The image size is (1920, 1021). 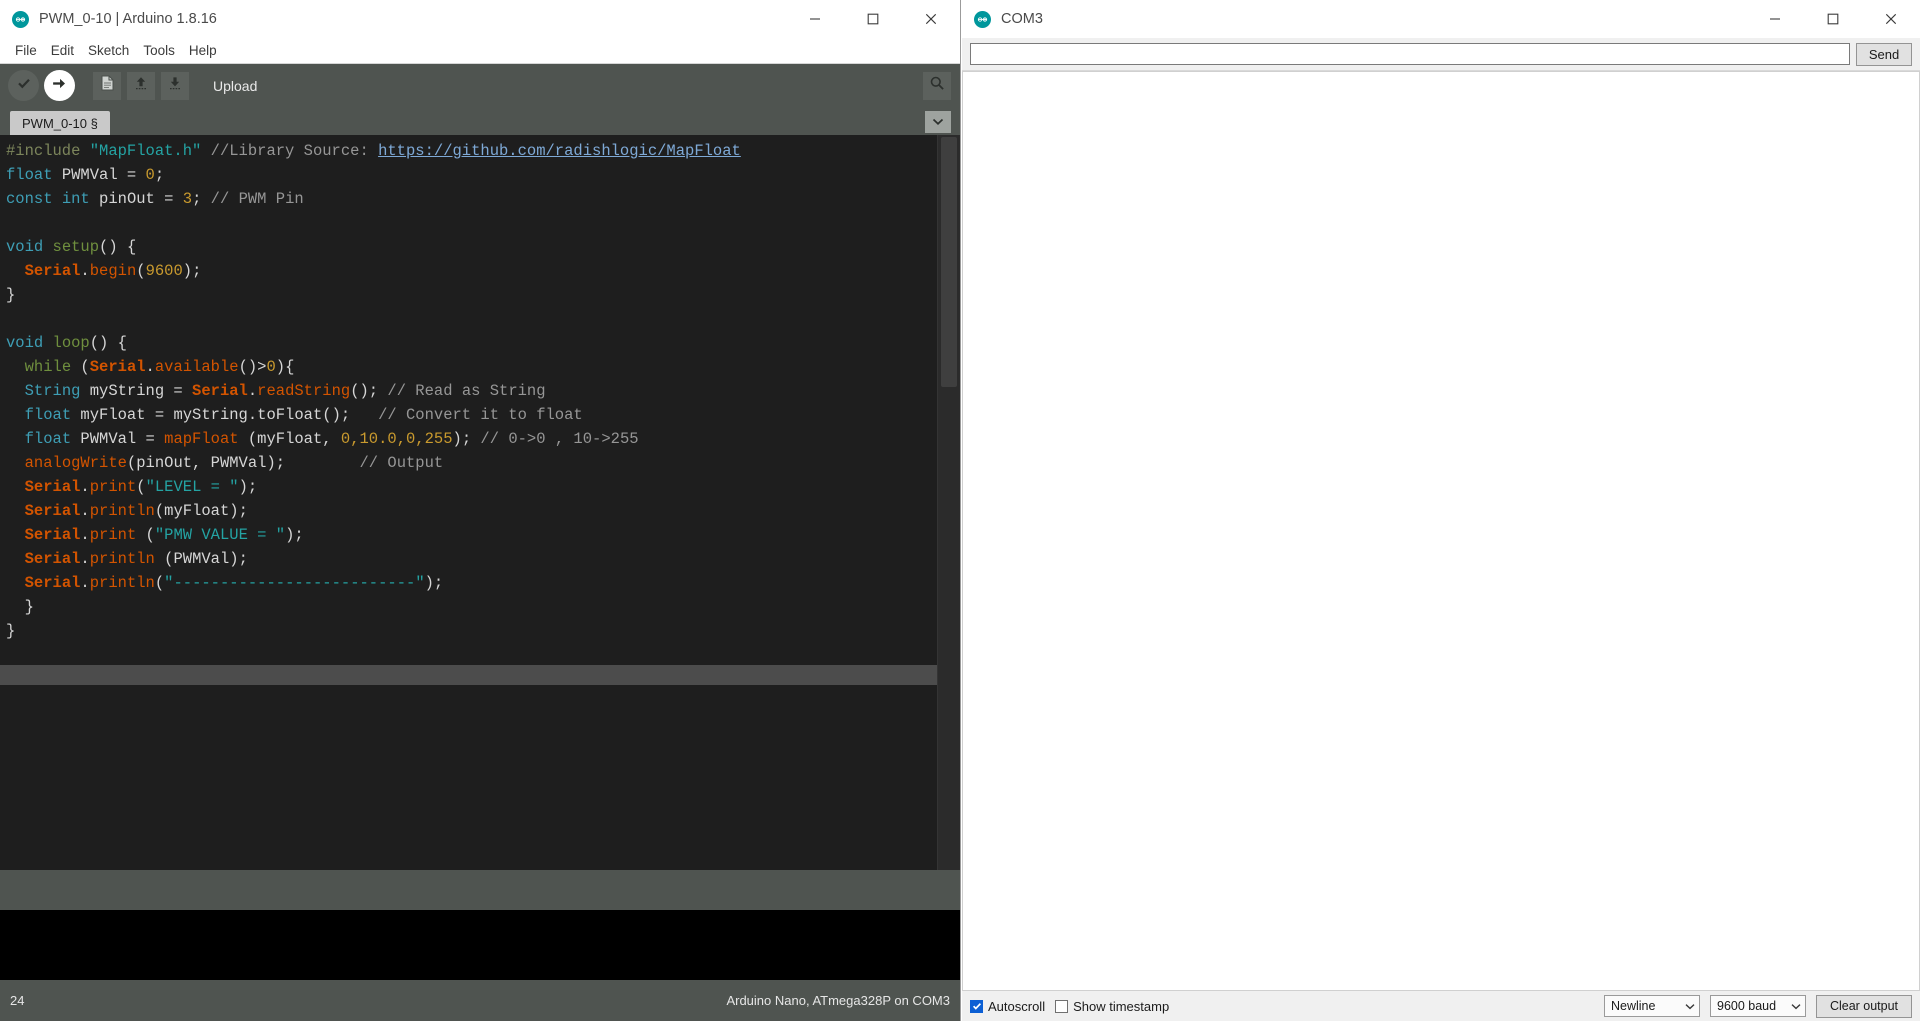 I want to click on ide-tab-strip: PWM_0-10 §, so click(x=480, y=121).